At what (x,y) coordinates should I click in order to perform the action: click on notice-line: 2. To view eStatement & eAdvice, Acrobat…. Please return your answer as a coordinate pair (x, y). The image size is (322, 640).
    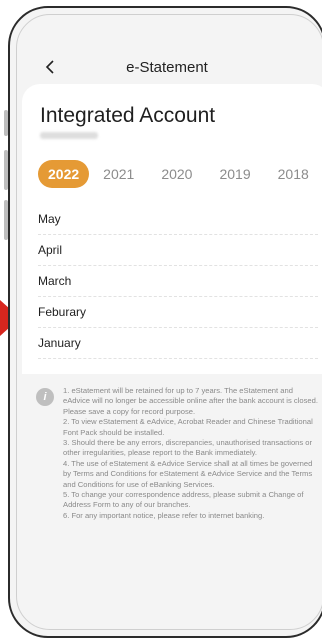
    Looking at the image, I should click on (188, 427).